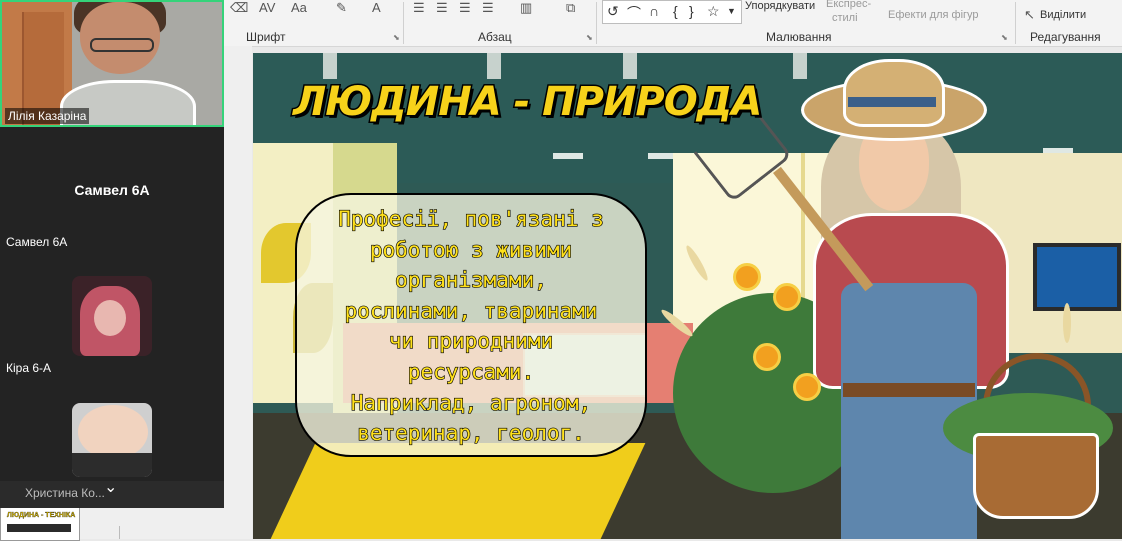 The width and height of the screenshot is (1122, 541). I want to click on shape-effects-button: Ефекти для фігур, so click(933, 15).